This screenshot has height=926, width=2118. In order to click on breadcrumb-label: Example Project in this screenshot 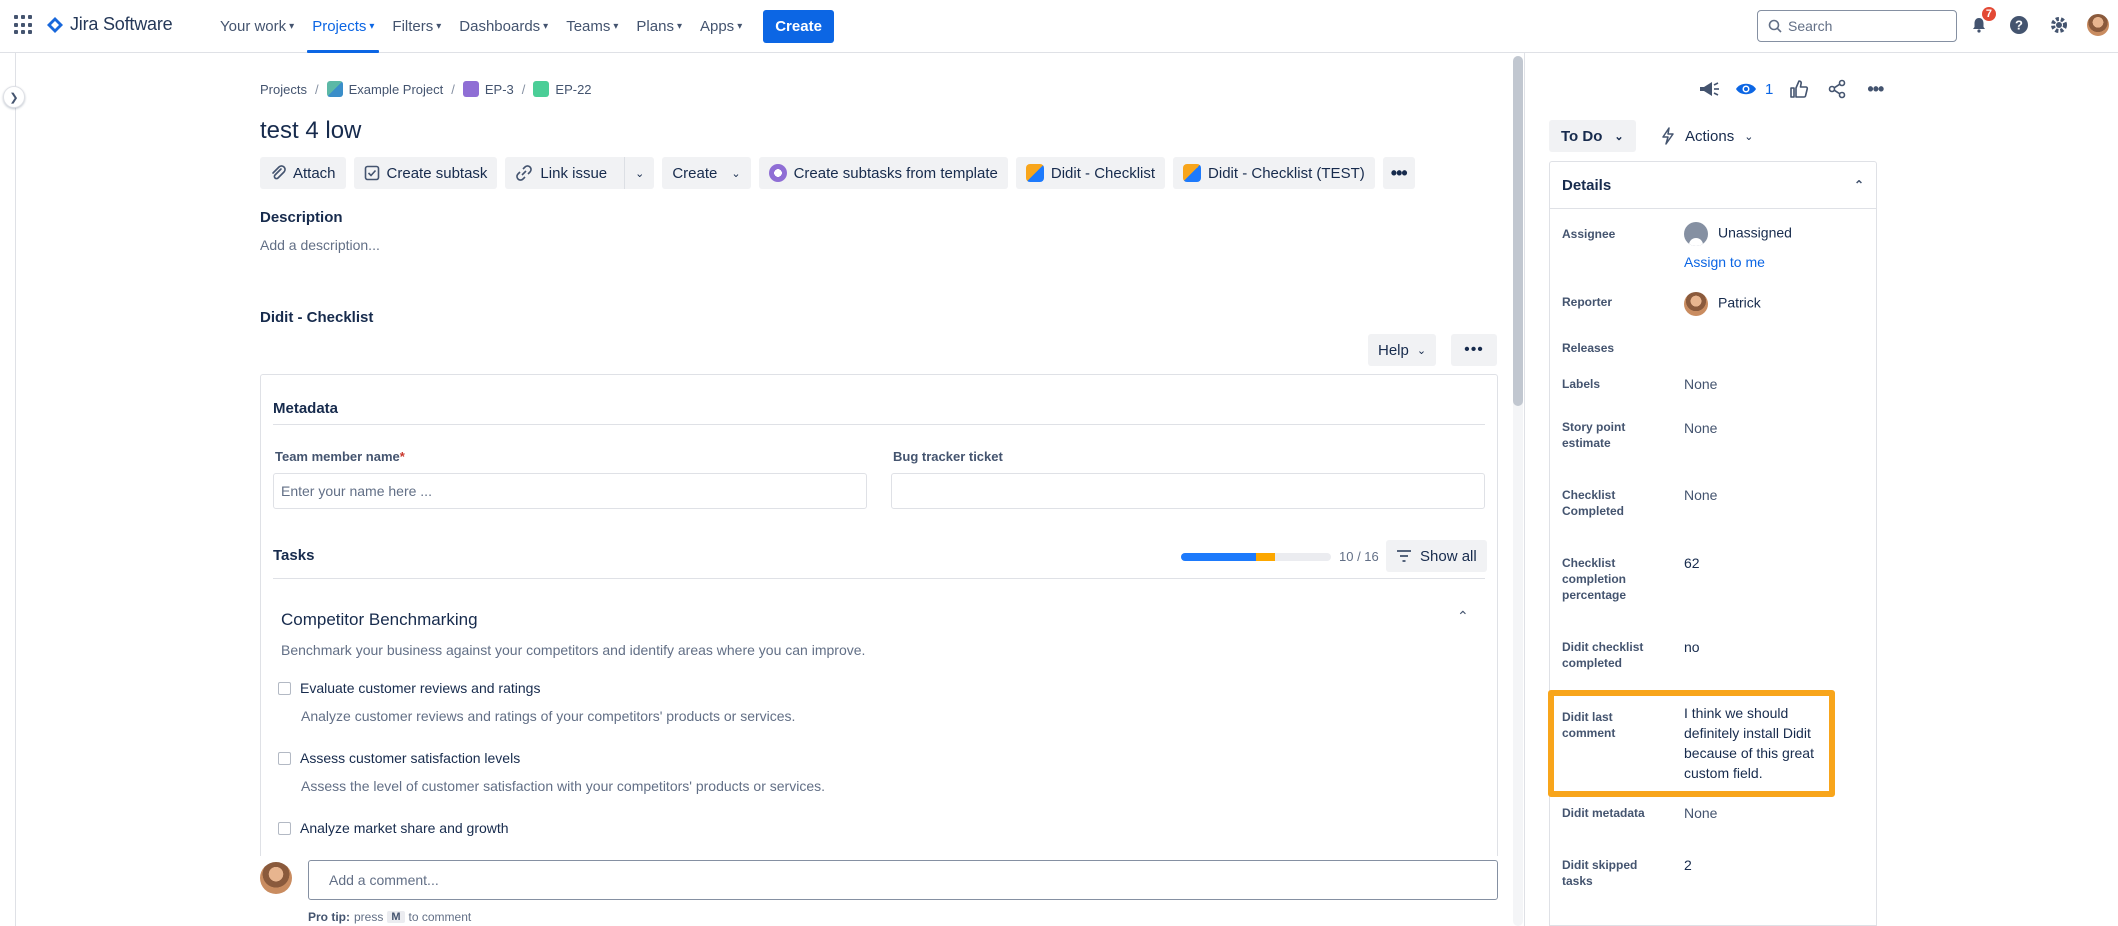, I will do `click(396, 89)`.